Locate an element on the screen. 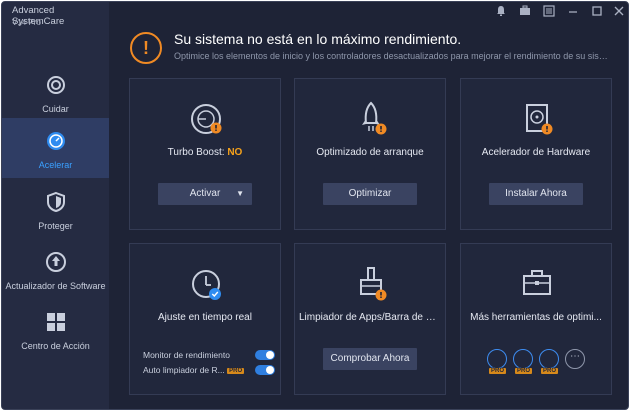 This screenshot has height=412, width=631. close-icon is located at coordinates (619, 11).